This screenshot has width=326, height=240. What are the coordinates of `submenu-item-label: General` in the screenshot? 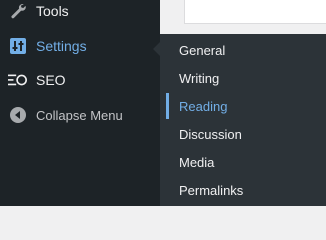 It's located at (202, 50).